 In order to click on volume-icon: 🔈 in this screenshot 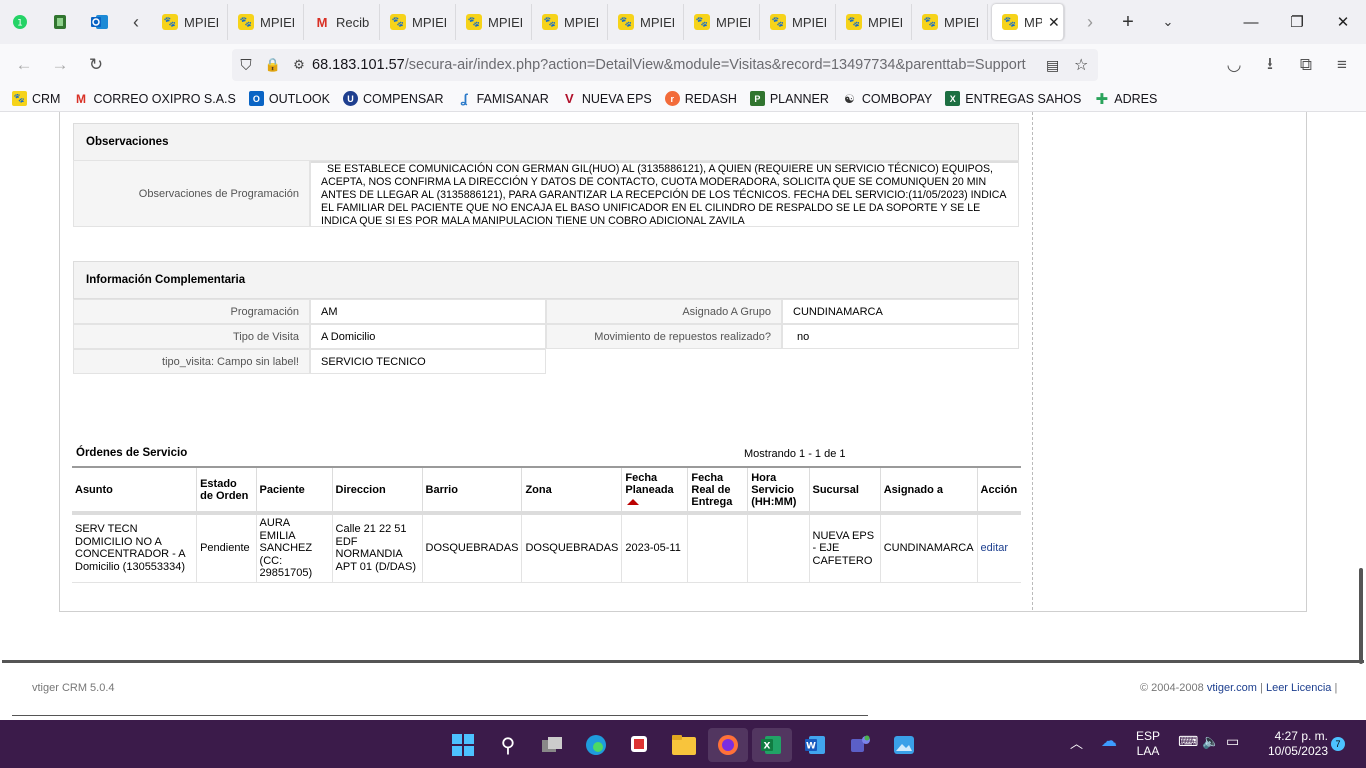, I will do `click(1210, 741)`.